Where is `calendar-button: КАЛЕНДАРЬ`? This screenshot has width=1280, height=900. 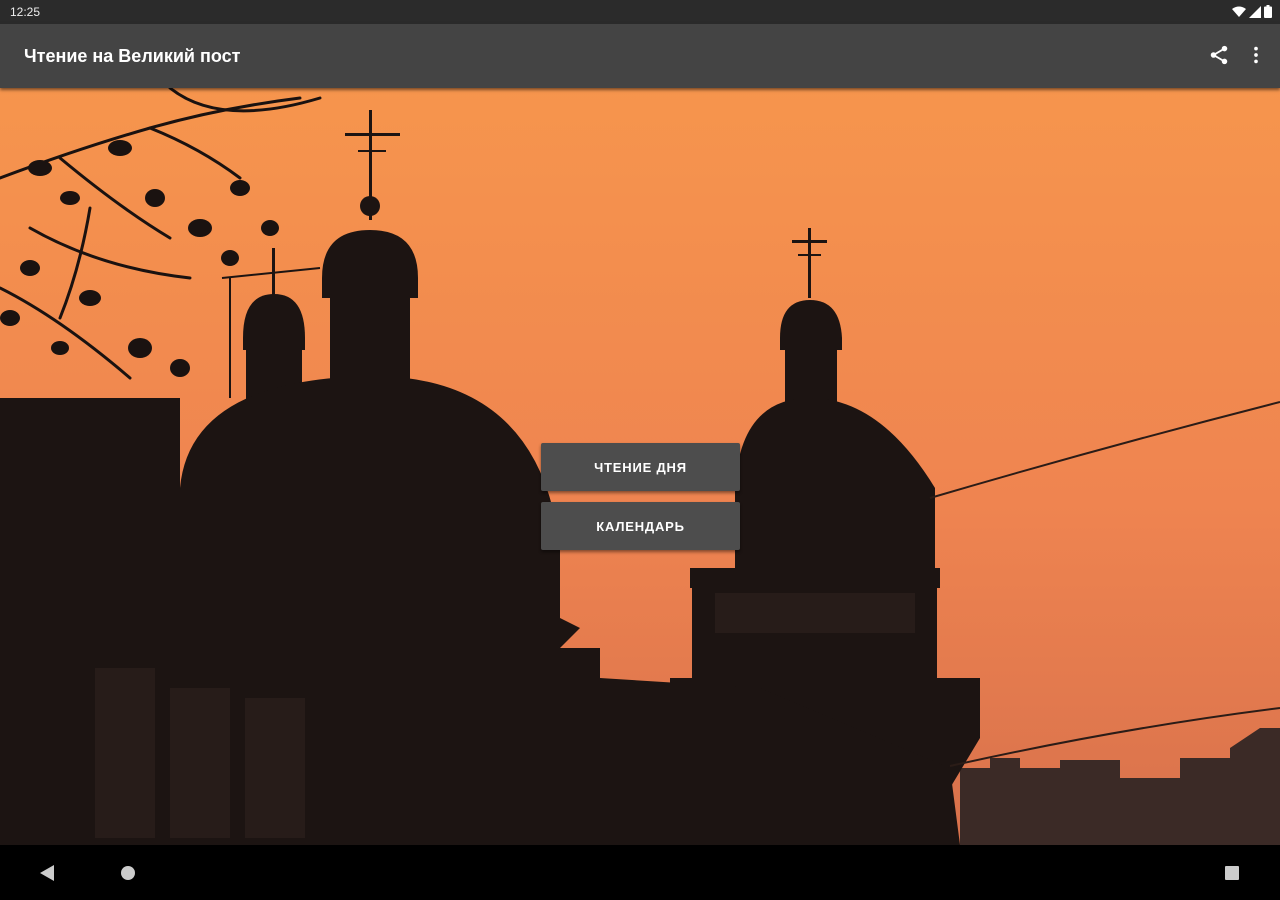
calendar-button: КАЛЕНДАРЬ is located at coordinates (640, 526).